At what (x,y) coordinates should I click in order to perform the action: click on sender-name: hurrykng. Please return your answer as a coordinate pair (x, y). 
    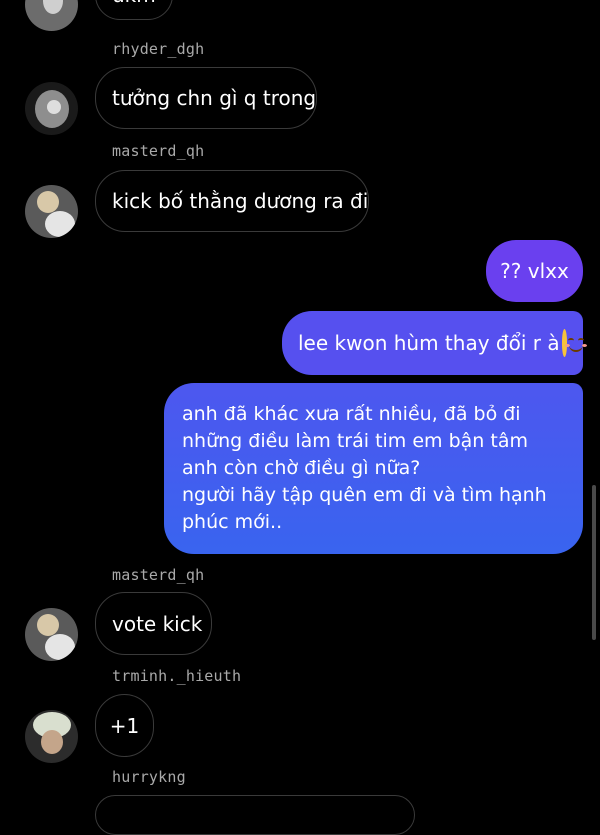
    Looking at the image, I should click on (149, 777).